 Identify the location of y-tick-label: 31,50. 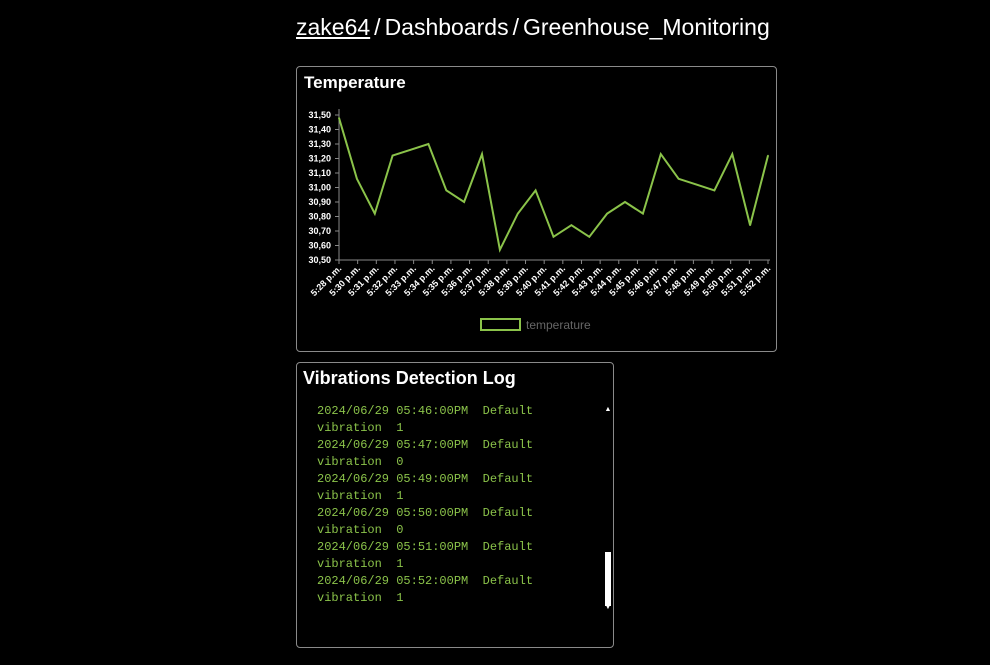
(319, 115).